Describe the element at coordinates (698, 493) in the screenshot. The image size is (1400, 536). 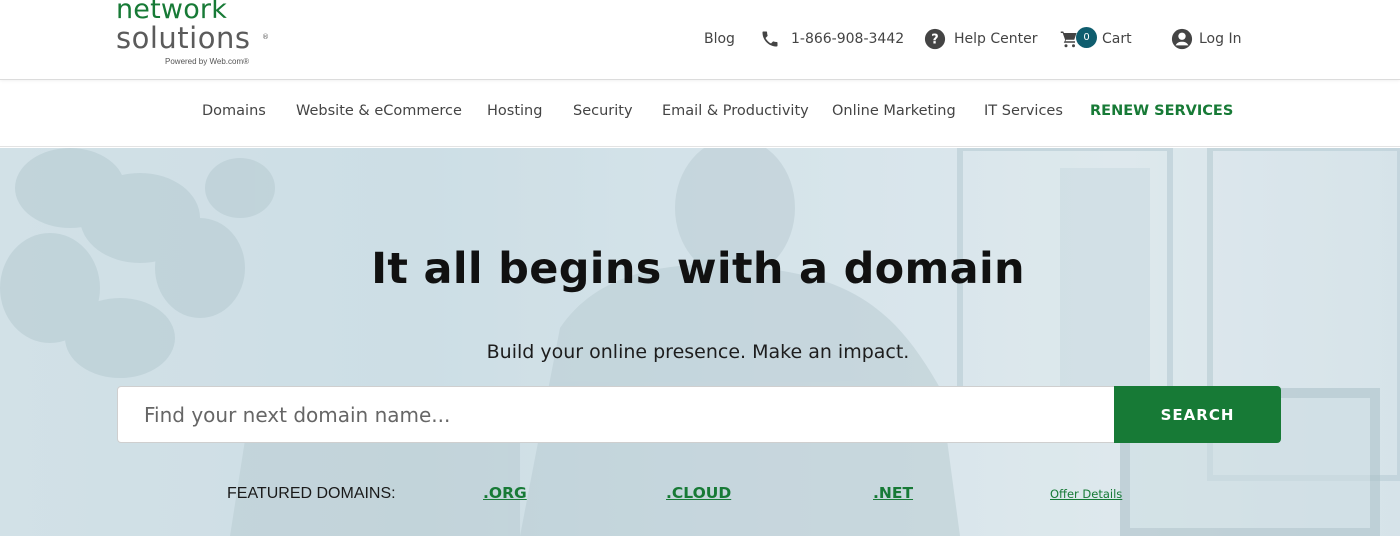
I see `featured-domain-cloud: .CLOUD` at that location.